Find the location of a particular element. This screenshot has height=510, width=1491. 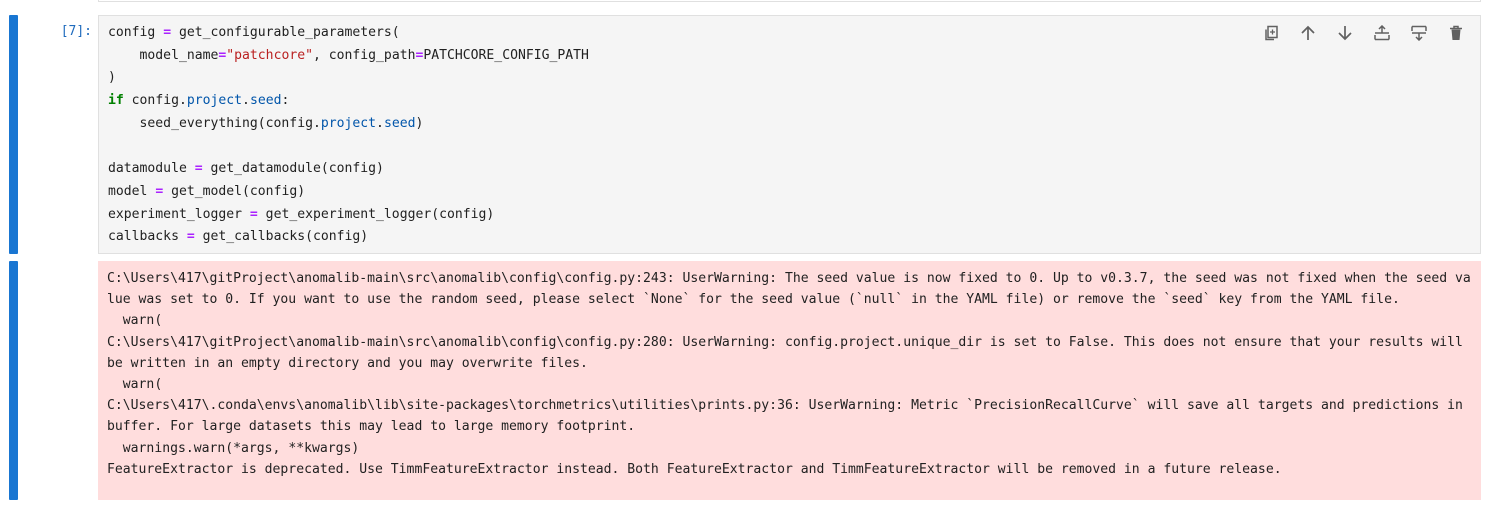

insert-above-icon is located at coordinates (1381, 33).